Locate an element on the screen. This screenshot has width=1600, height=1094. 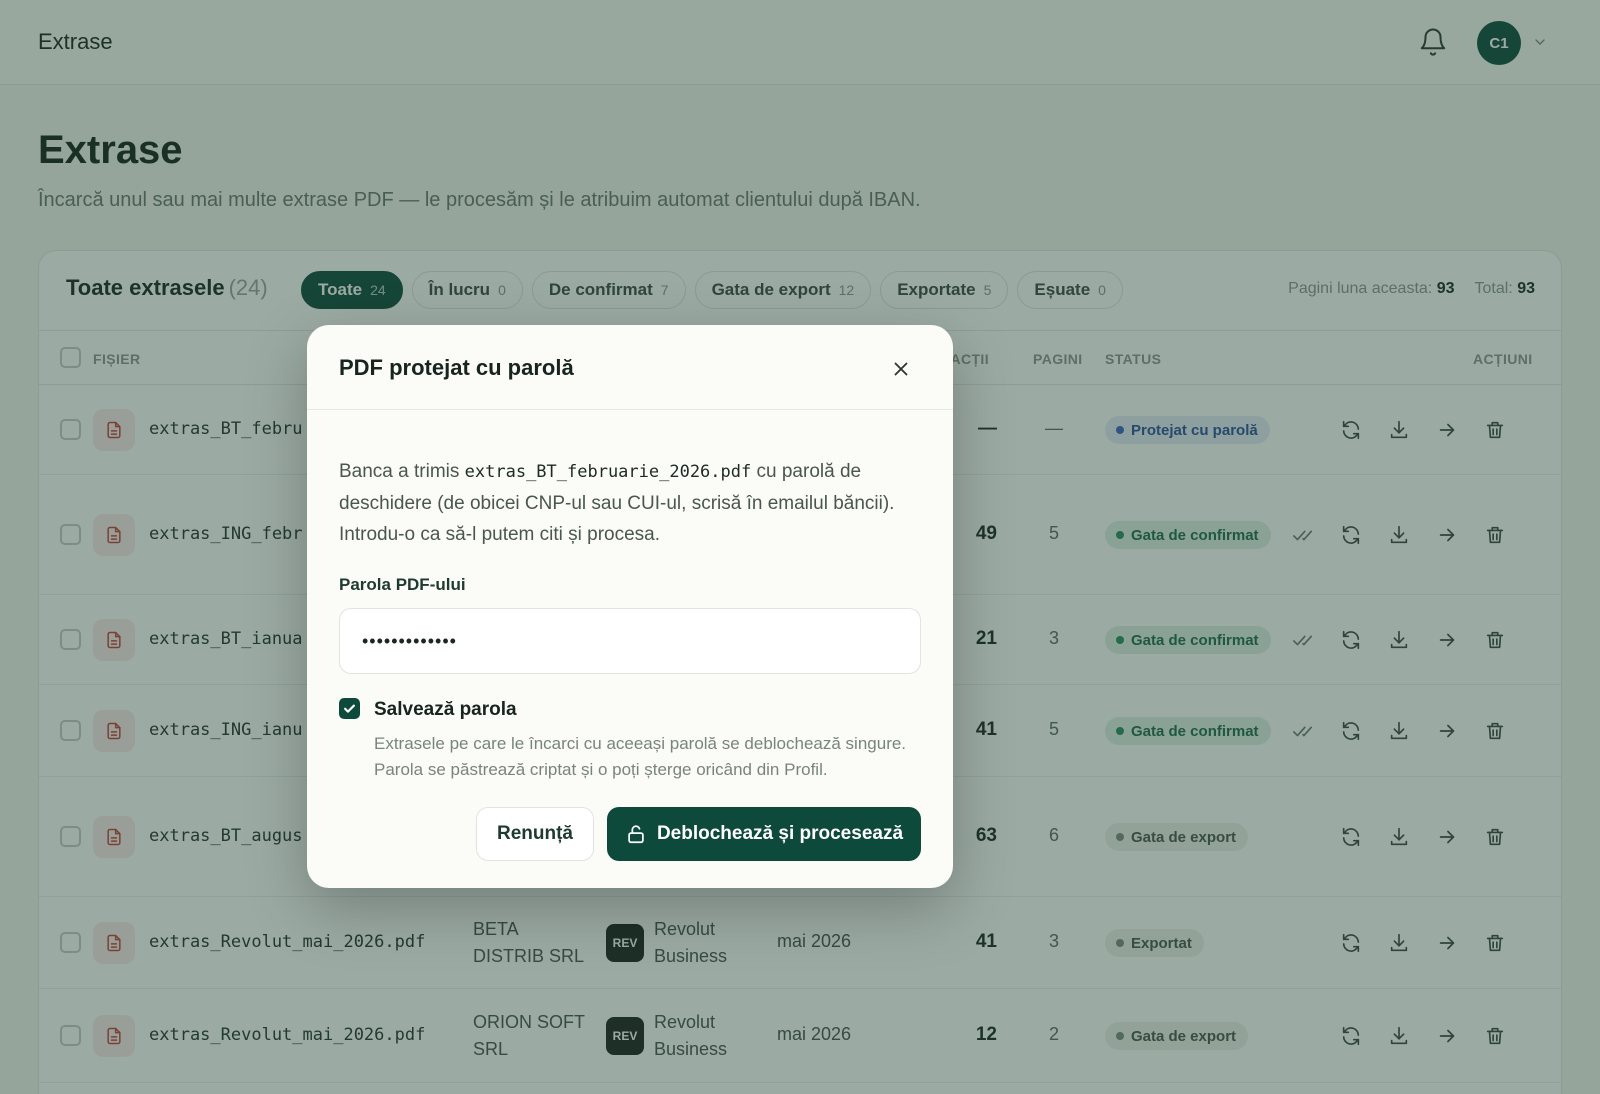
cancel-button: Renunță is located at coordinates (535, 834).